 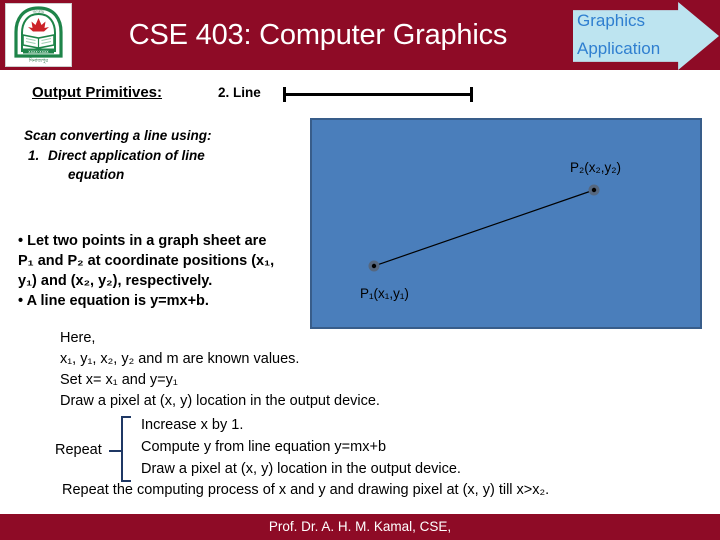 I want to click on repeat-step-1: Increase x by 1., so click(x=192, y=425).